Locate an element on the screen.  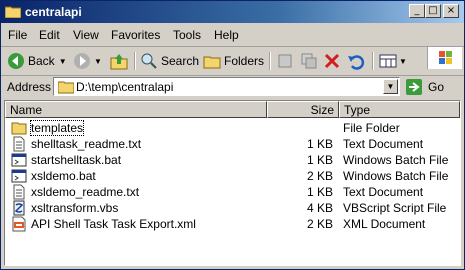
menu-view: View is located at coordinates (86, 35).